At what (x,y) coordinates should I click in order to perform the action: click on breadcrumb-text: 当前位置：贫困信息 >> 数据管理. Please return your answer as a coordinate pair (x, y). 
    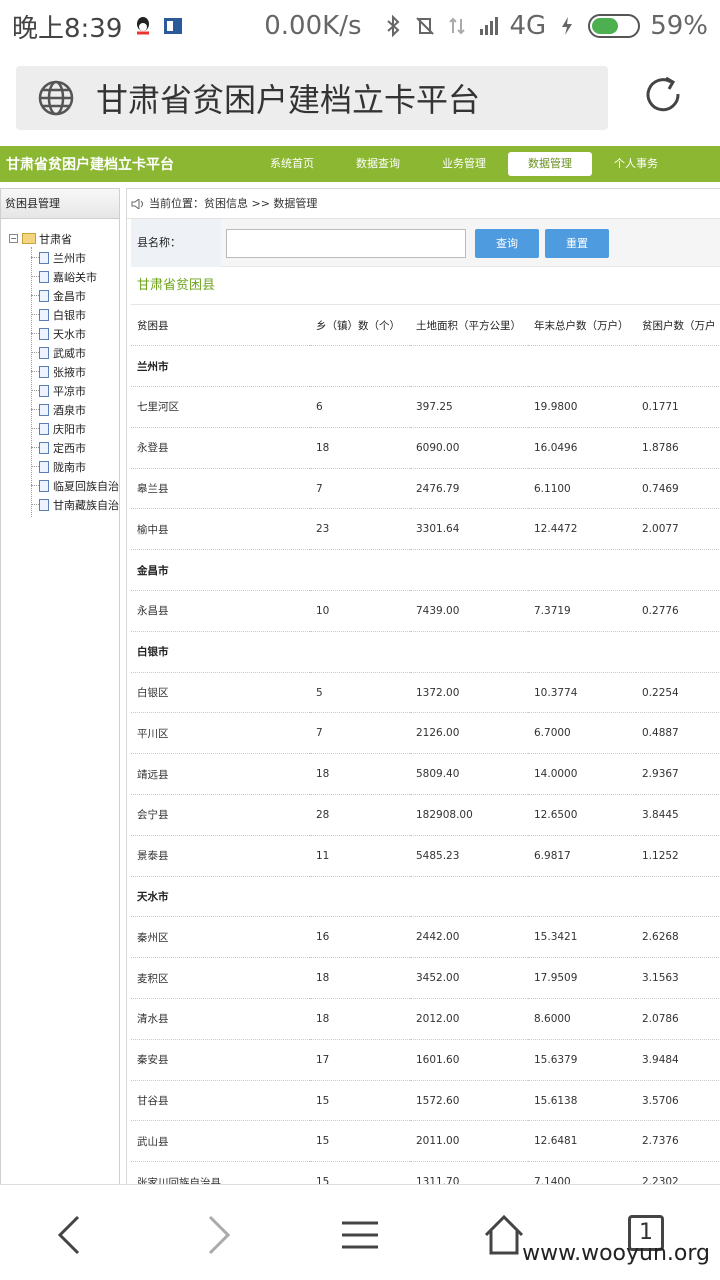
    Looking at the image, I should click on (233, 203).